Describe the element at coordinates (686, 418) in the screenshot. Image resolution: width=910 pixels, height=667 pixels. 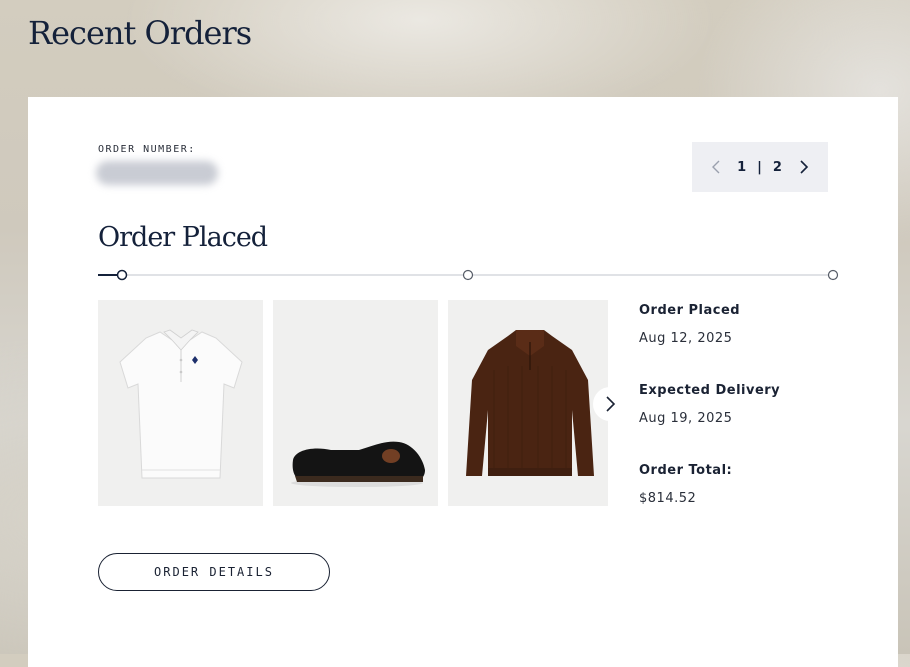
I see `expected-delivery-date: Aug 19, 2025` at that location.